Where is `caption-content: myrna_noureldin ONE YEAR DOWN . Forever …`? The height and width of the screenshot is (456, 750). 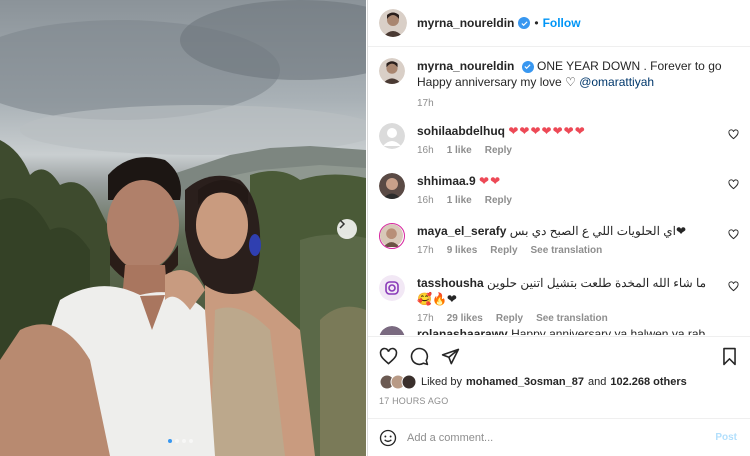 caption-content: myrna_noureldin ONE YEAR DOWN . Forever … is located at coordinates (577, 85).